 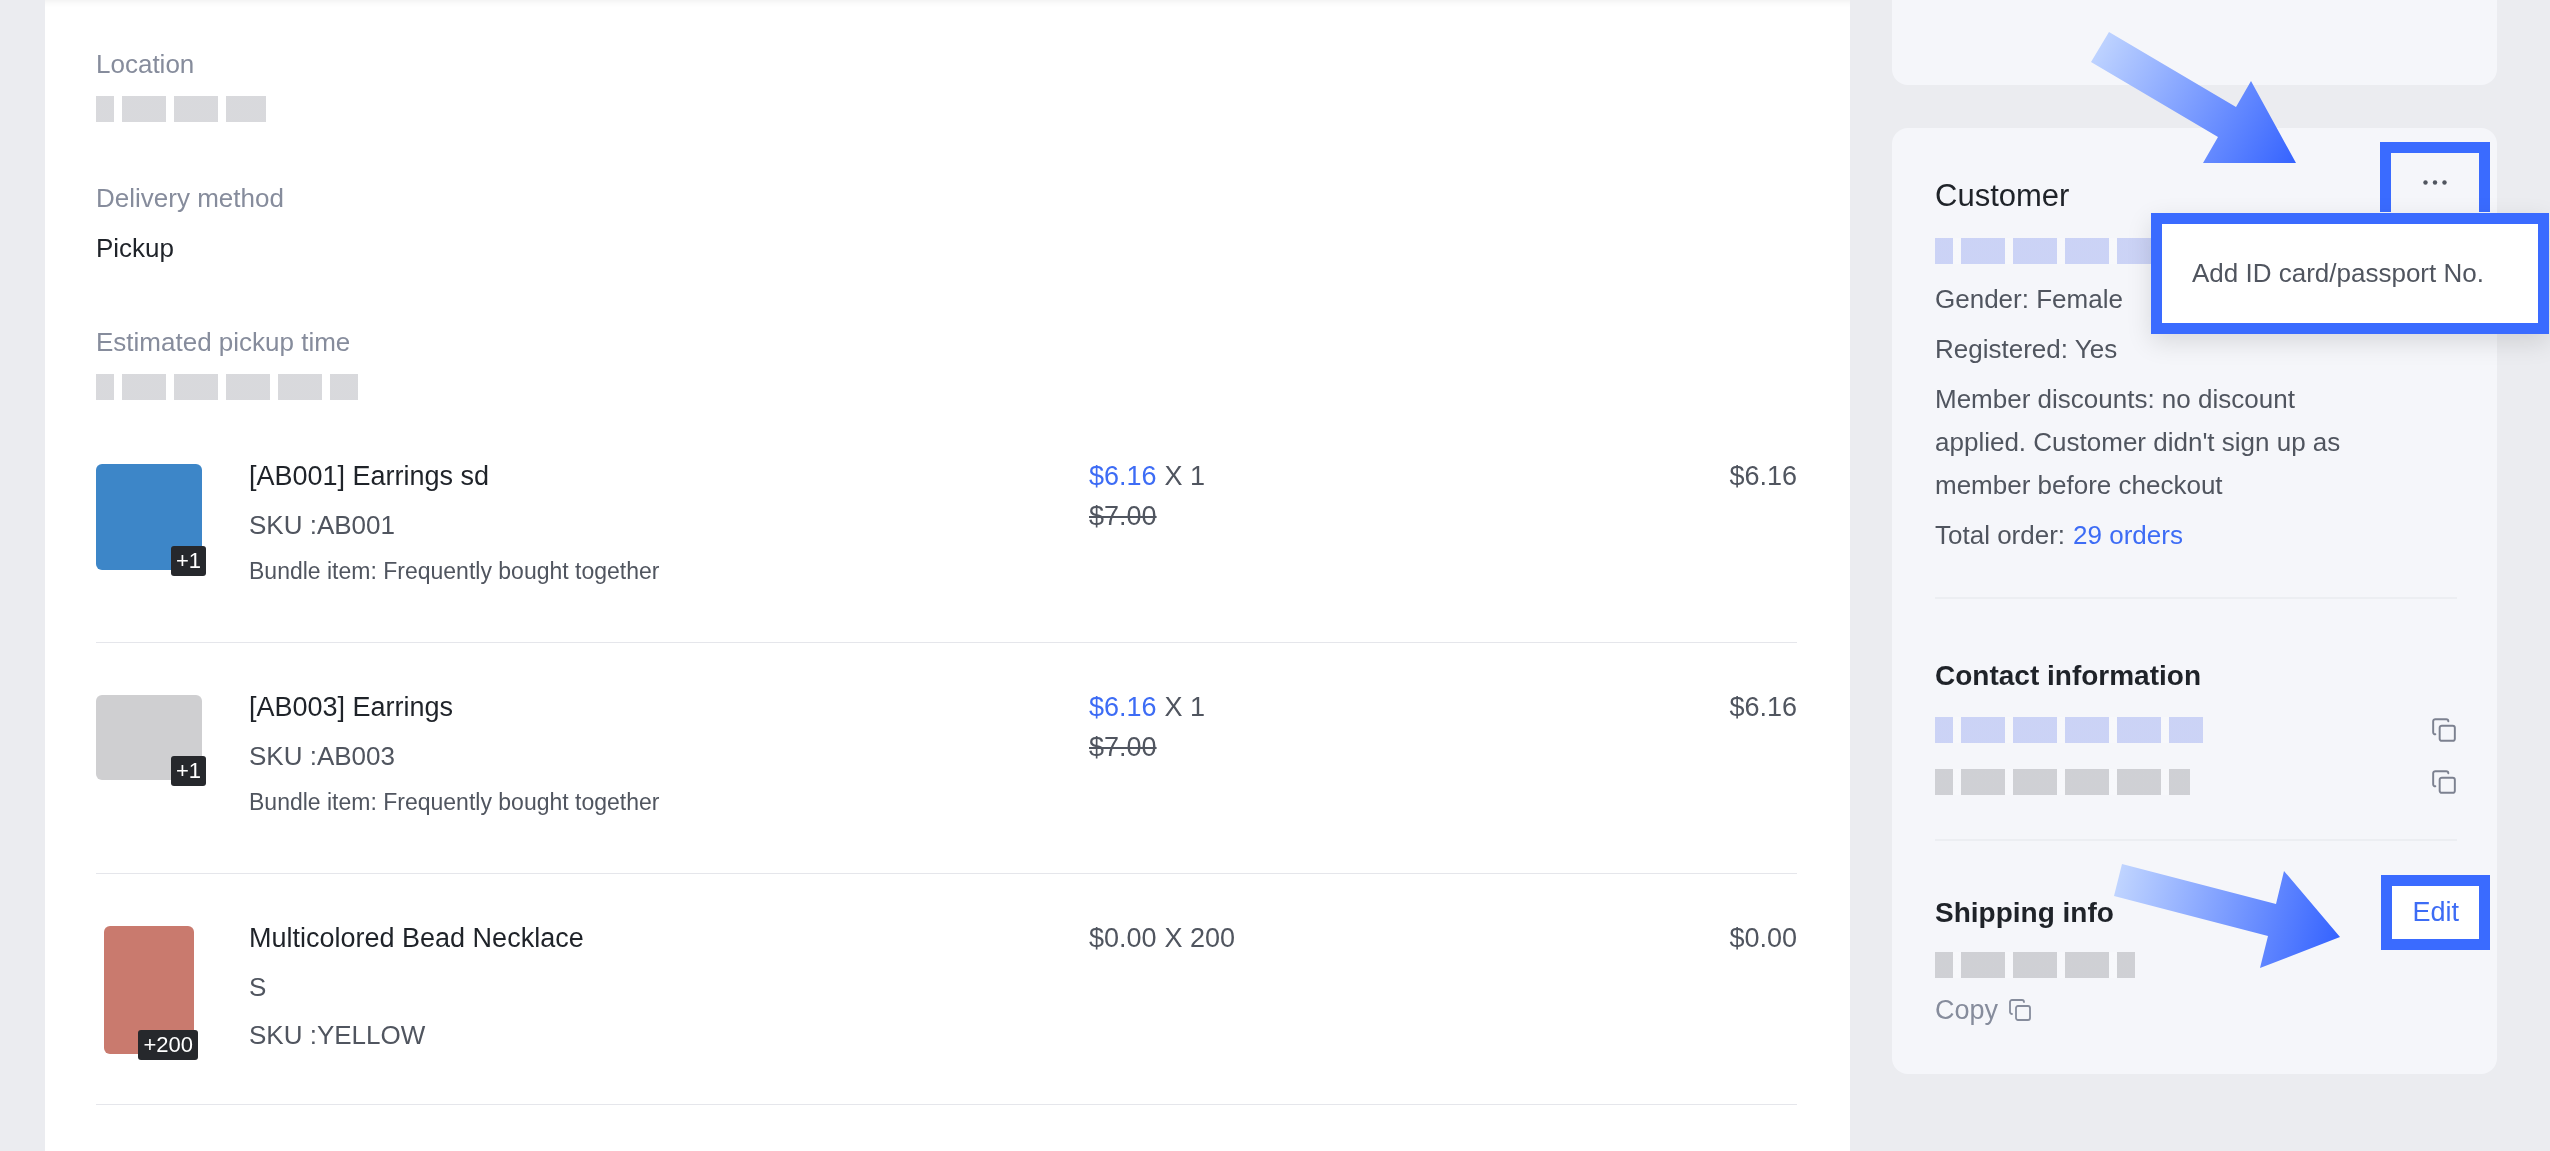 What do you see at coordinates (322, 756) in the screenshot?
I see `sku-text: SKU :AB003` at bounding box center [322, 756].